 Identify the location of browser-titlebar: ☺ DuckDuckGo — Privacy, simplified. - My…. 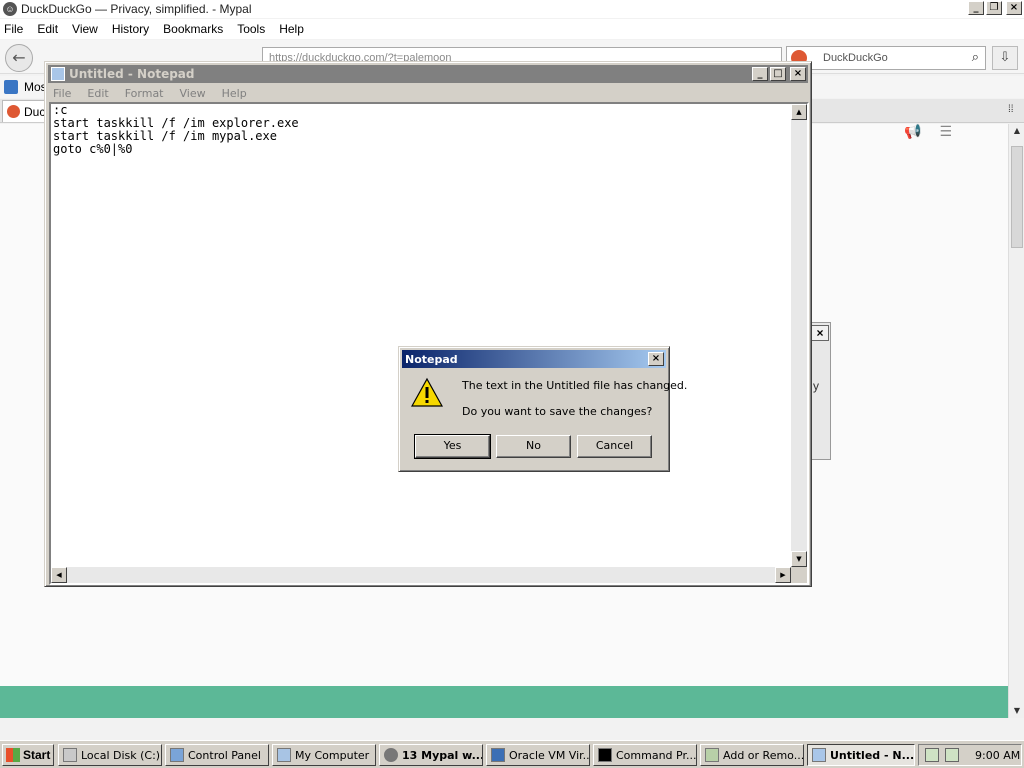
(512, 9).